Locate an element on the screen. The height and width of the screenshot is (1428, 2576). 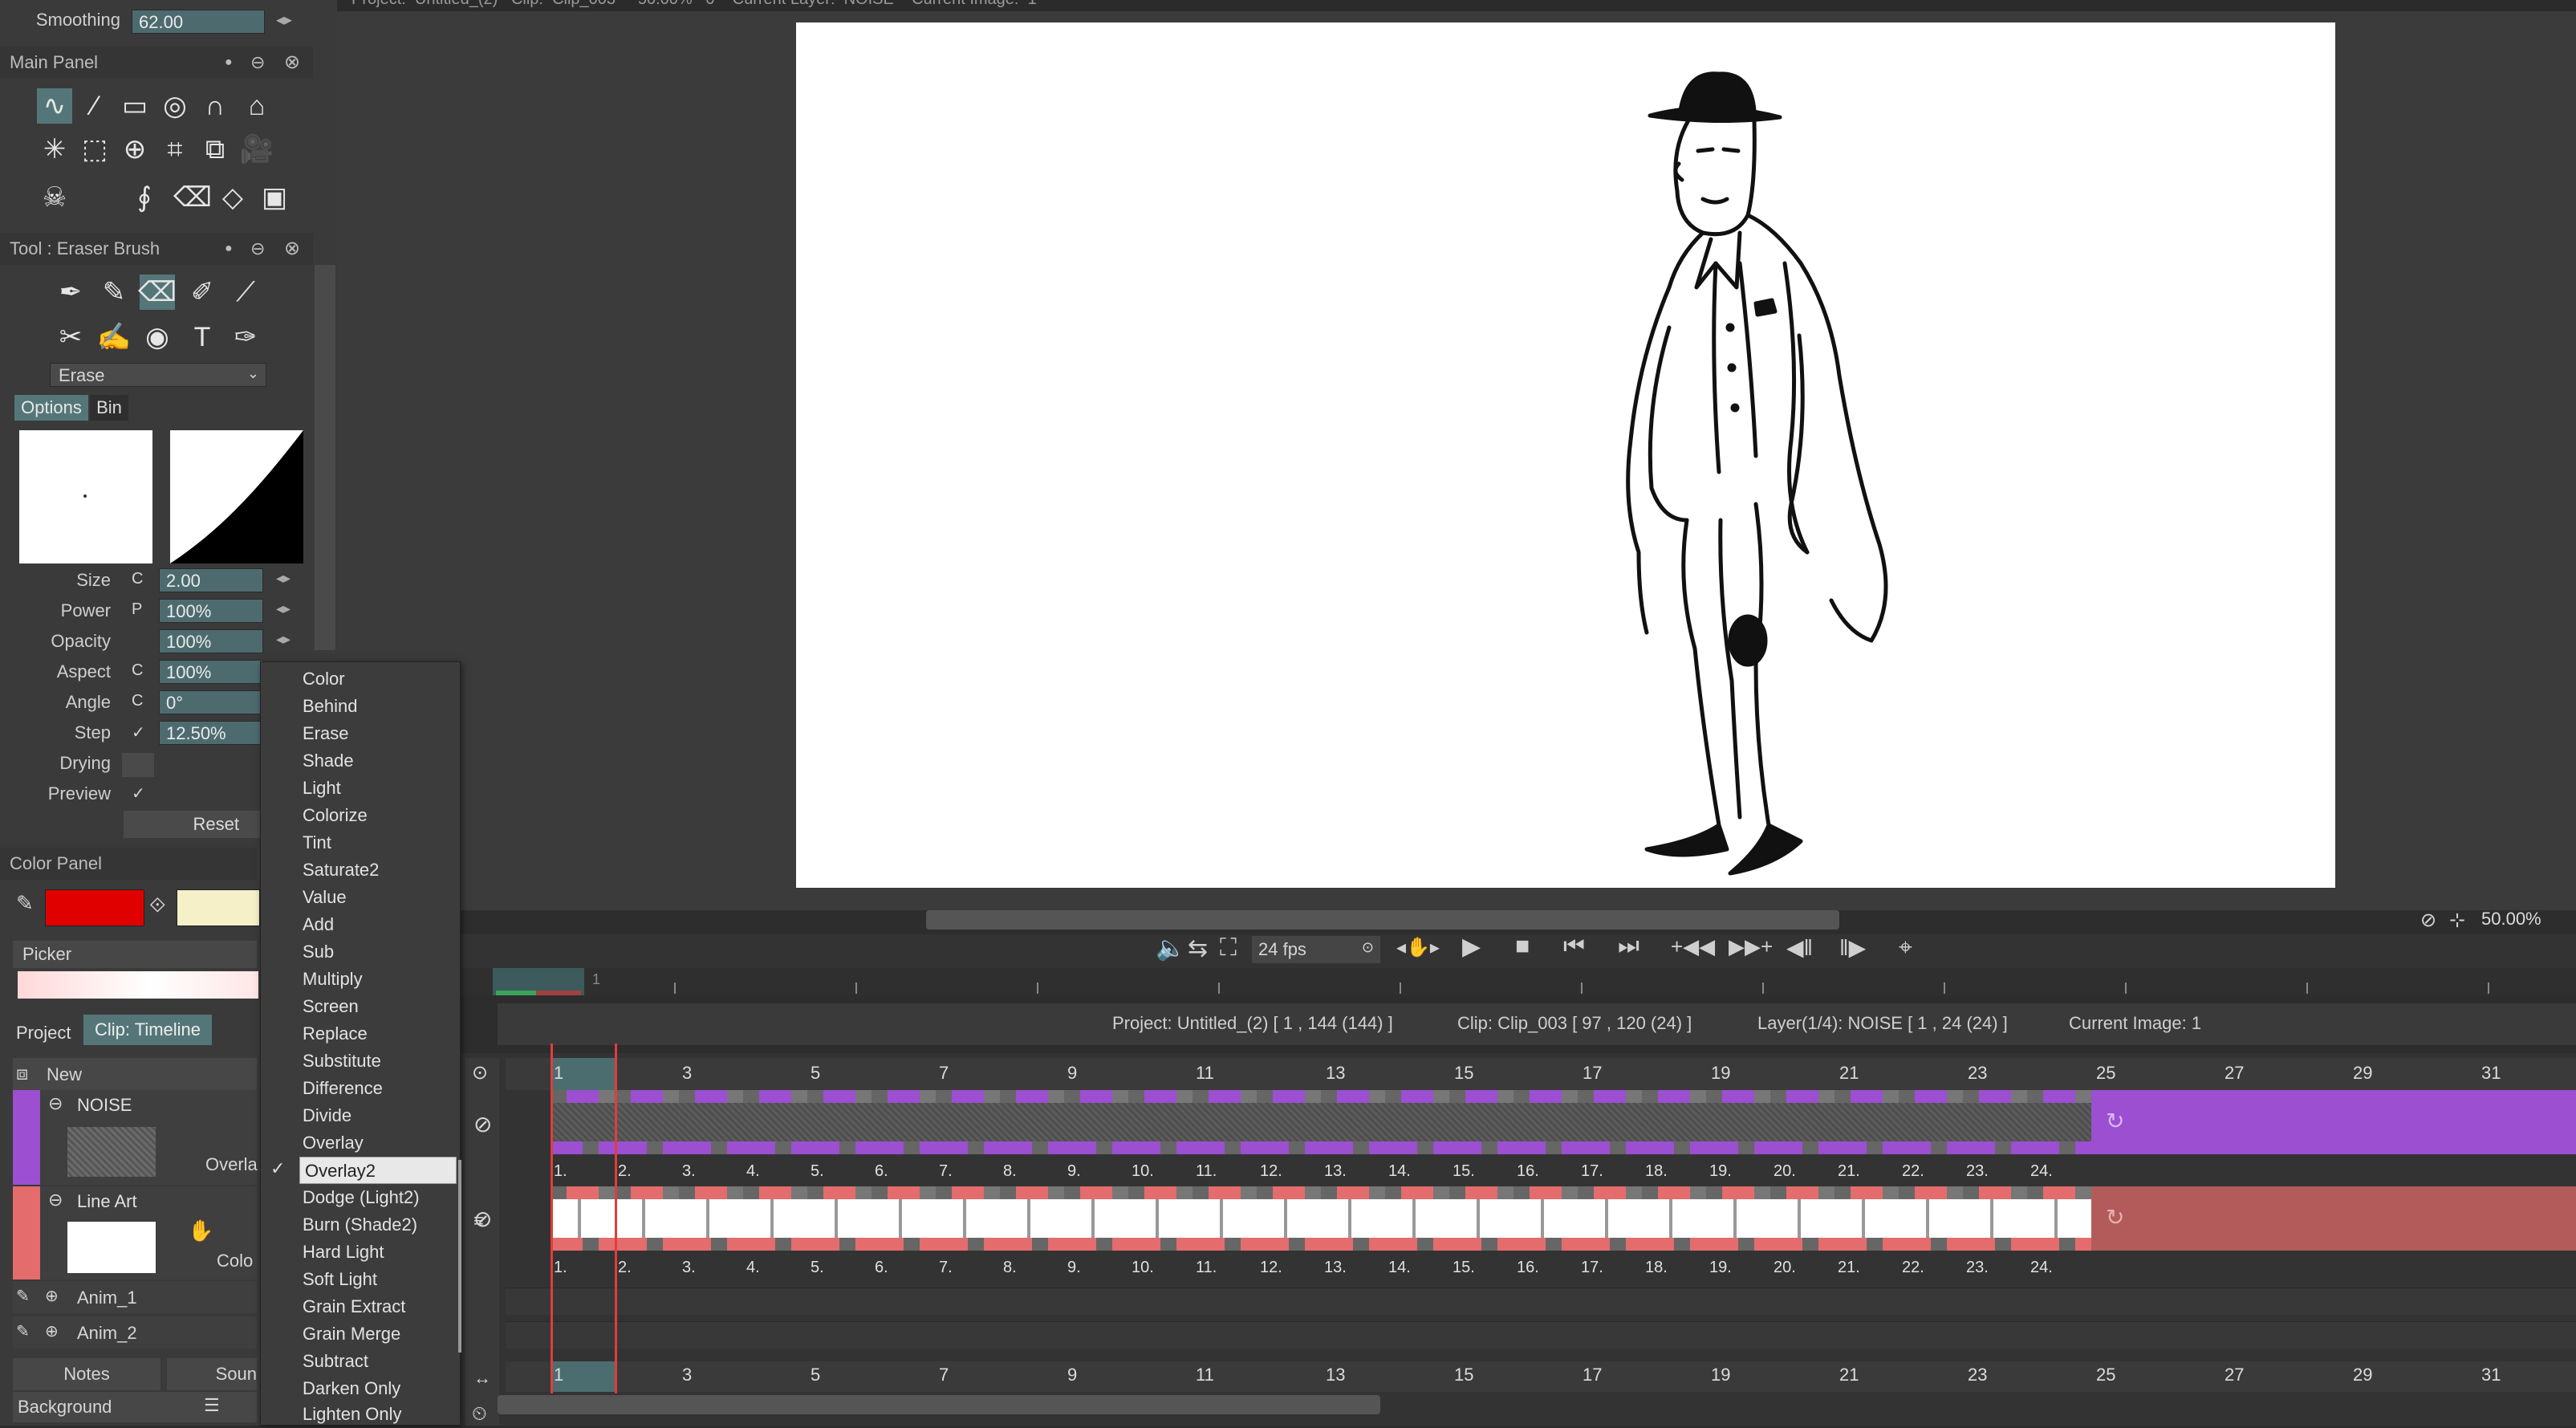
menu-item-value: Value is located at coordinates (359, 898).